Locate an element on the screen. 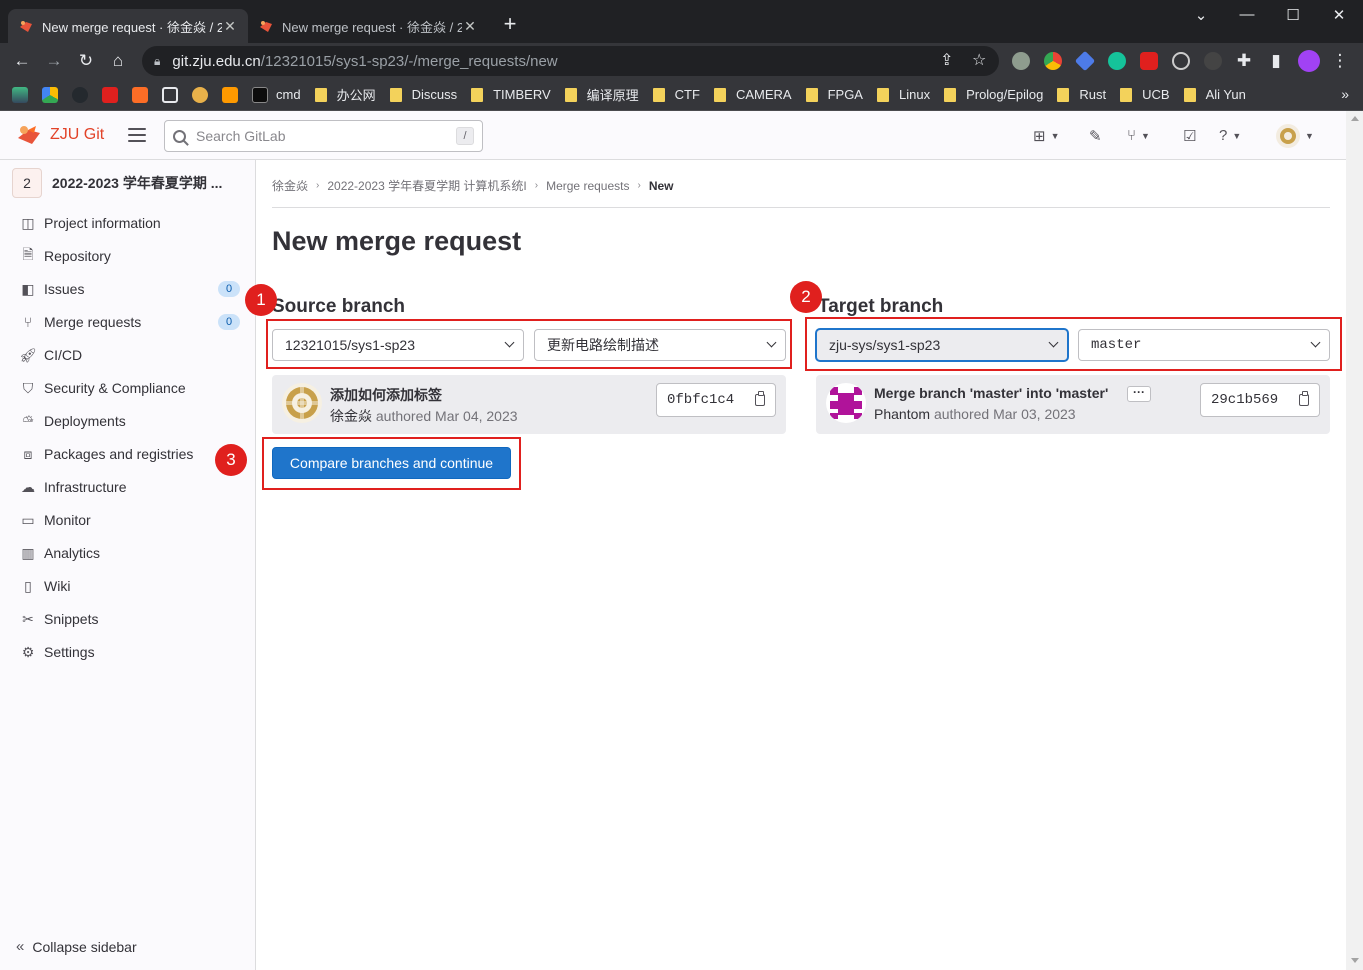 The height and width of the screenshot is (970, 1363). maximize-icon: ☐ is located at coordinates (1293, 15).